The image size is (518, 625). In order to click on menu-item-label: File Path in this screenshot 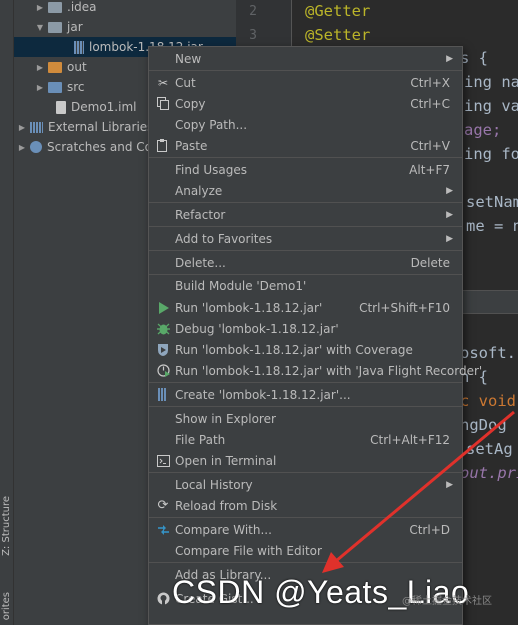, I will do `click(200, 439)`.